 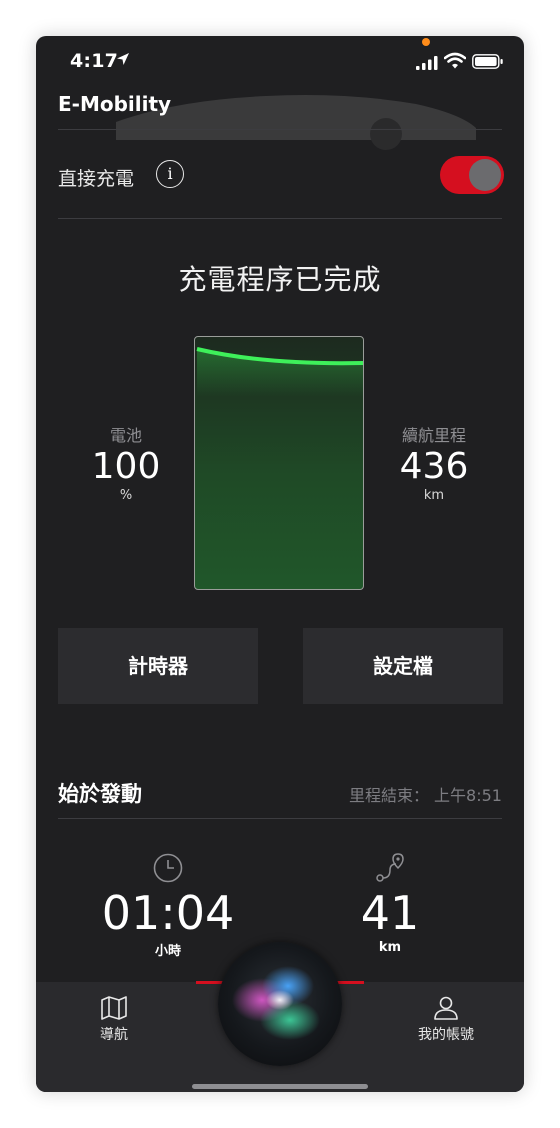 What do you see at coordinates (94, 61) in the screenshot?
I see `status-time: 4:17` at bounding box center [94, 61].